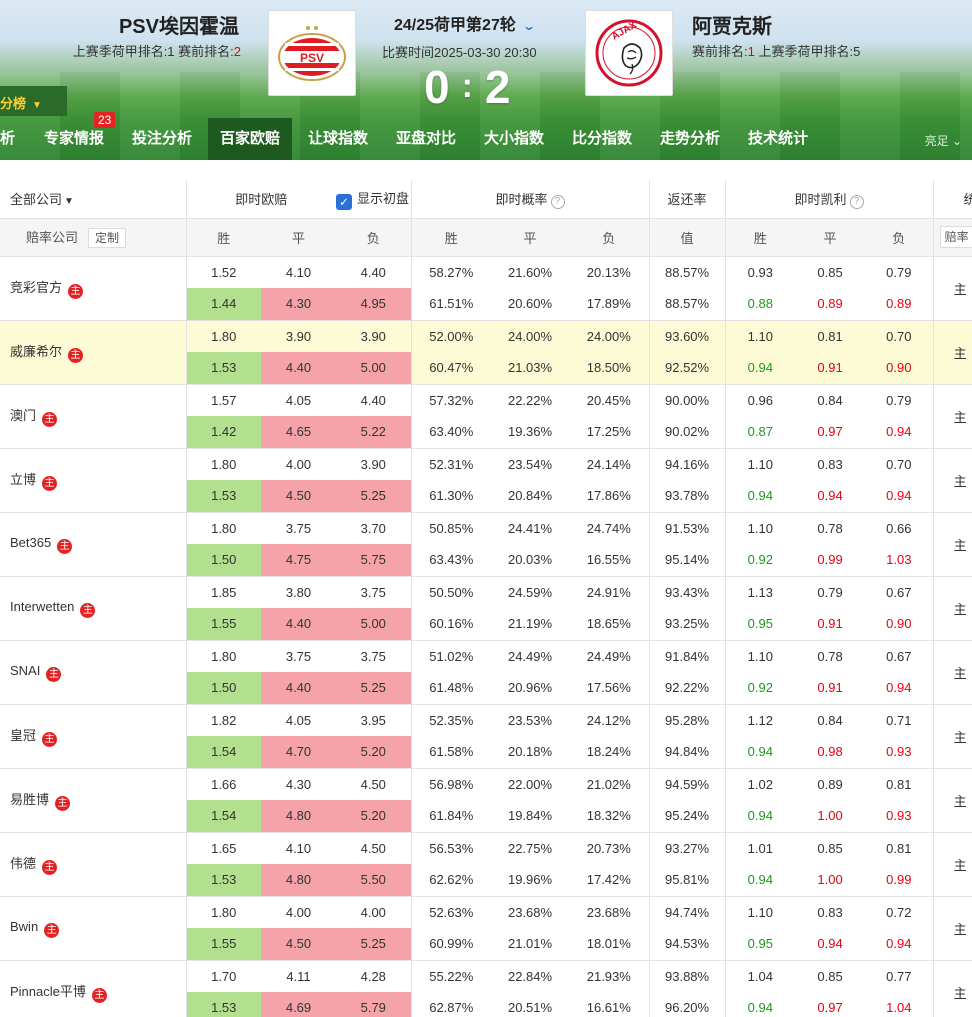 This screenshot has width=972, height=1017. Describe the element at coordinates (93, 736) in the screenshot. I see `company-name: 皇冠主` at that location.